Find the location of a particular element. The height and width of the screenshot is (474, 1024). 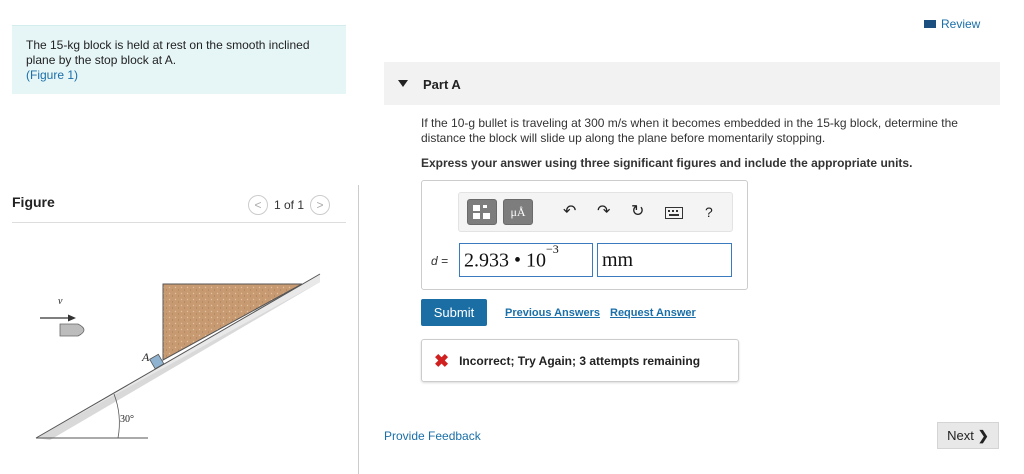

problem-line-2: plane by the stop block at A. is located at coordinates (101, 60).